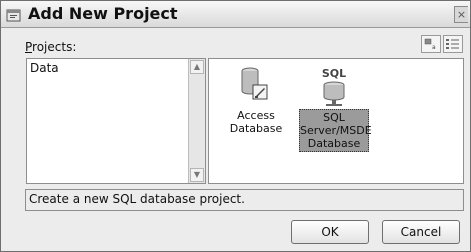 This screenshot has width=471, height=252. I want to click on template-access-label-1: Access, so click(256, 115).